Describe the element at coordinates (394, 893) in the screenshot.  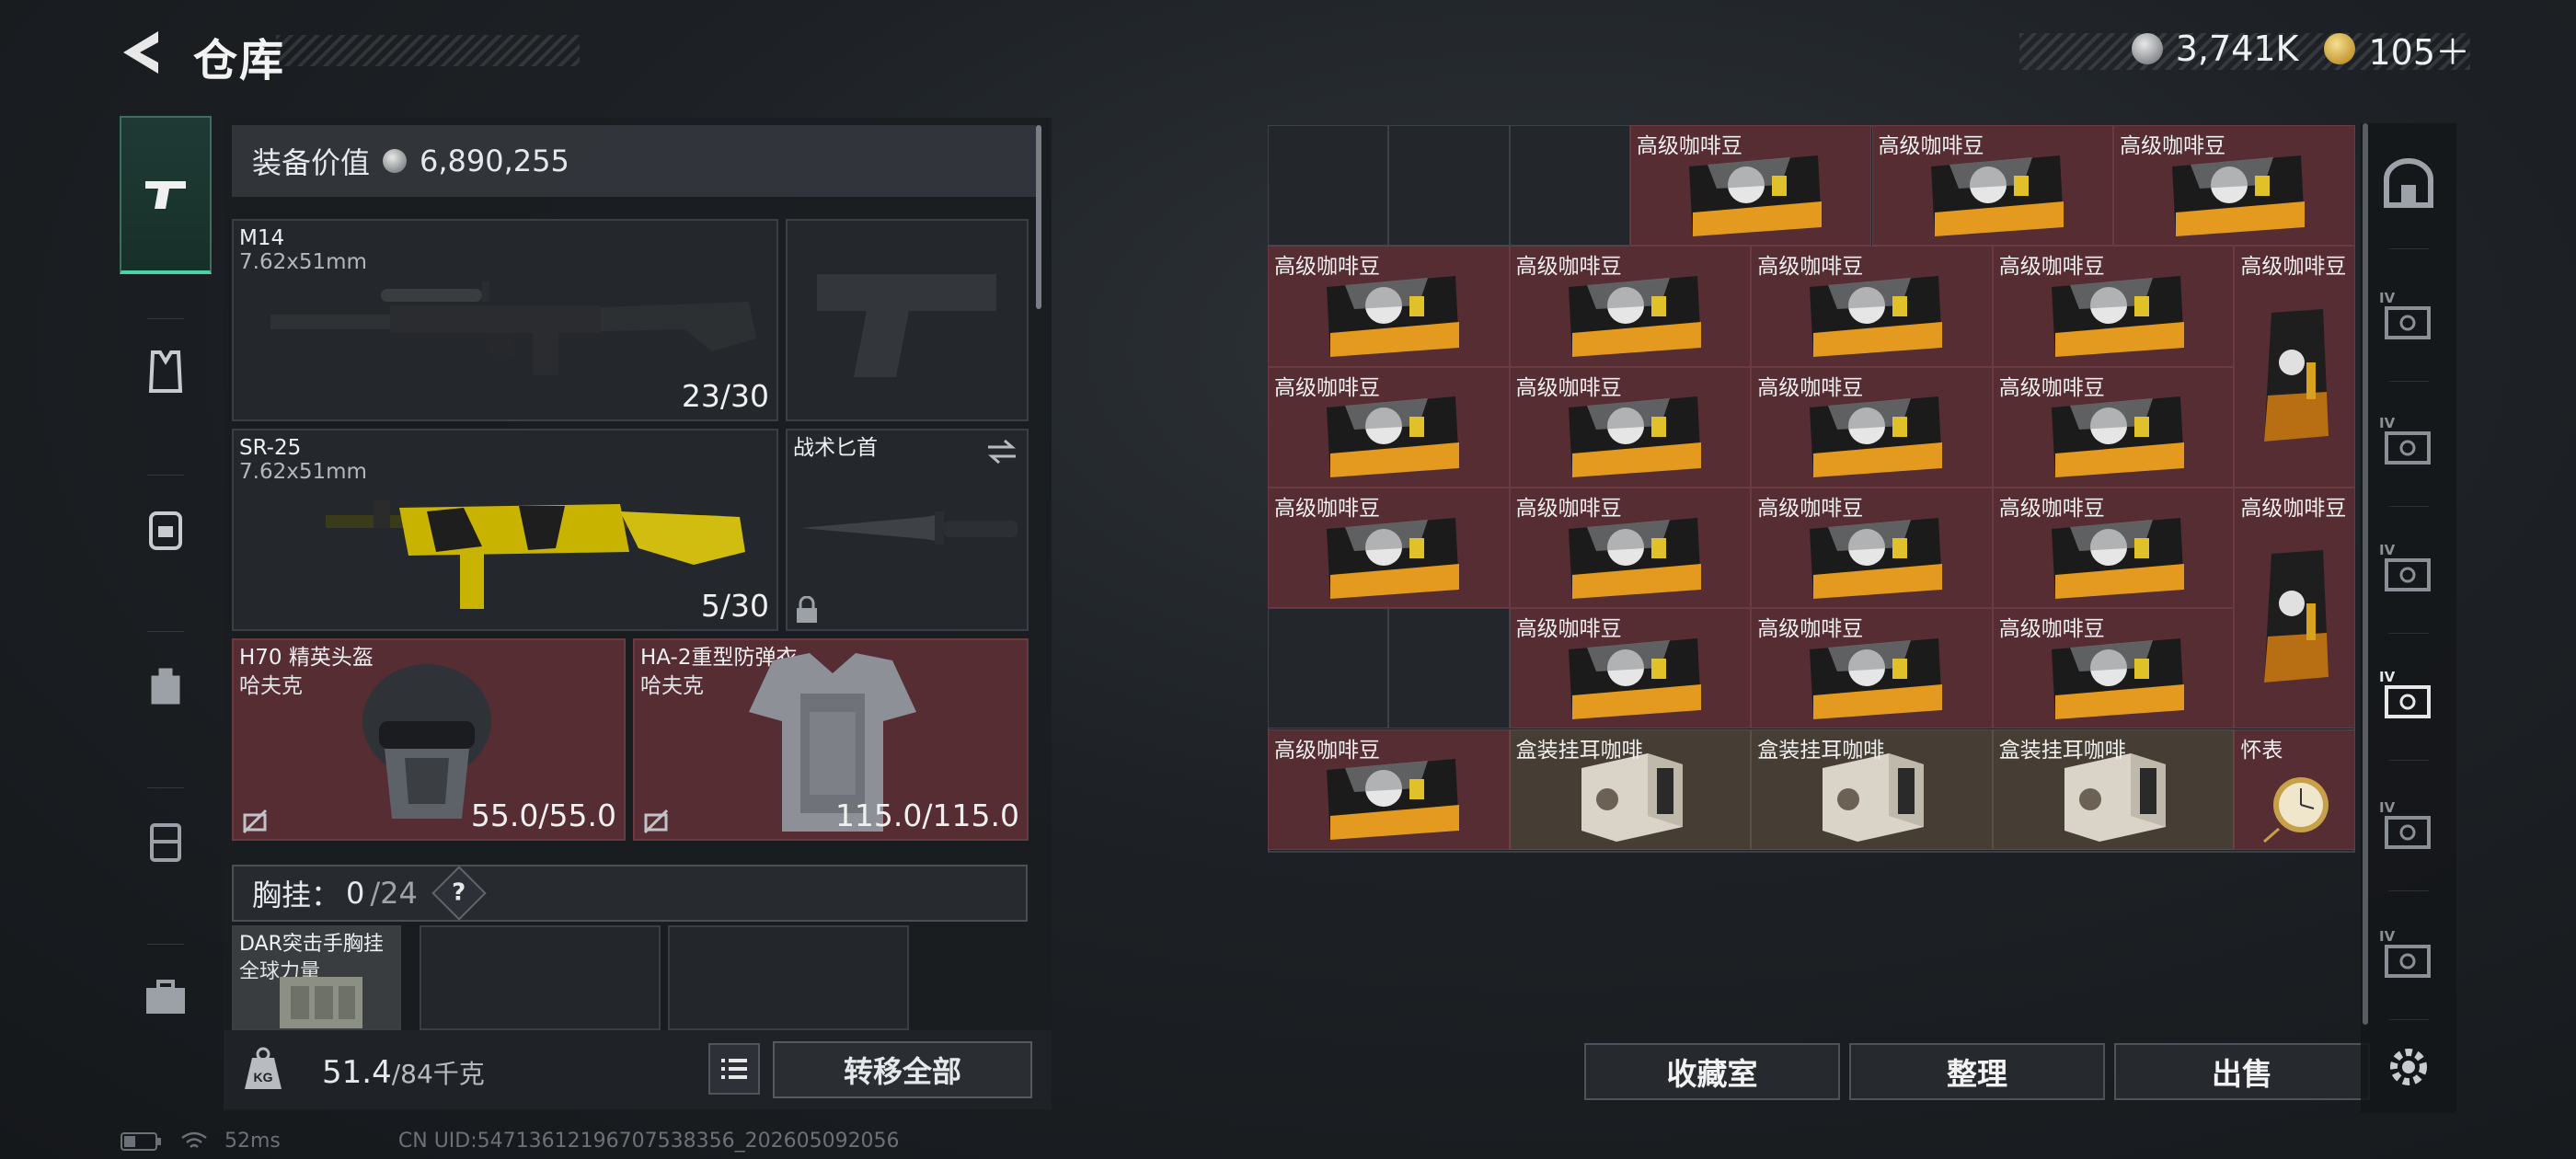
I see `chest-rig-capacity: /24` at that location.